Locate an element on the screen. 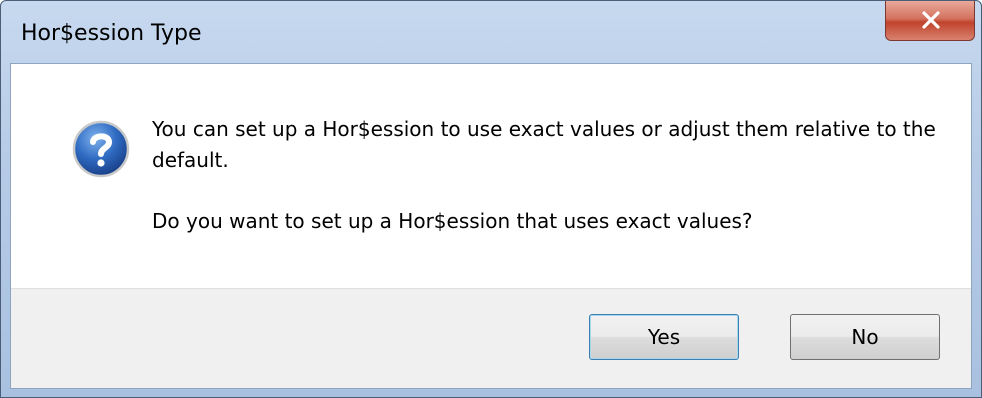 The image size is (982, 398). yes-button-label: Yes is located at coordinates (664, 337).